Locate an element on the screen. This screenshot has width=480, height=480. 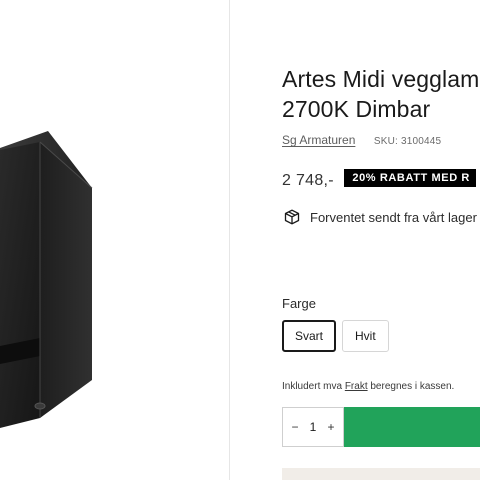
color-option-svart: Svart is located at coordinates (309, 336).